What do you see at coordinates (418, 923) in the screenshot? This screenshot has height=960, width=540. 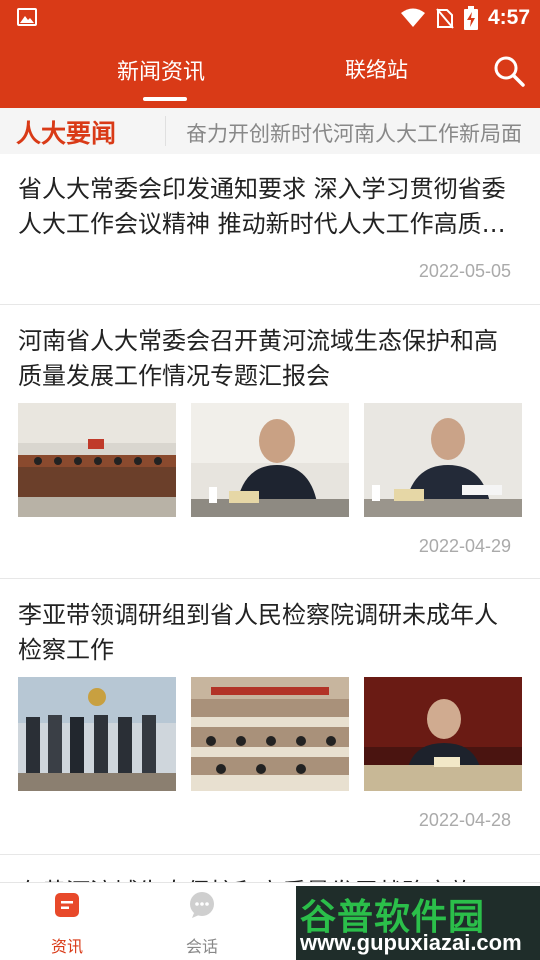 I see `watermark: 谷普软件园 www.gupuxiazai.com` at bounding box center [418, 923].